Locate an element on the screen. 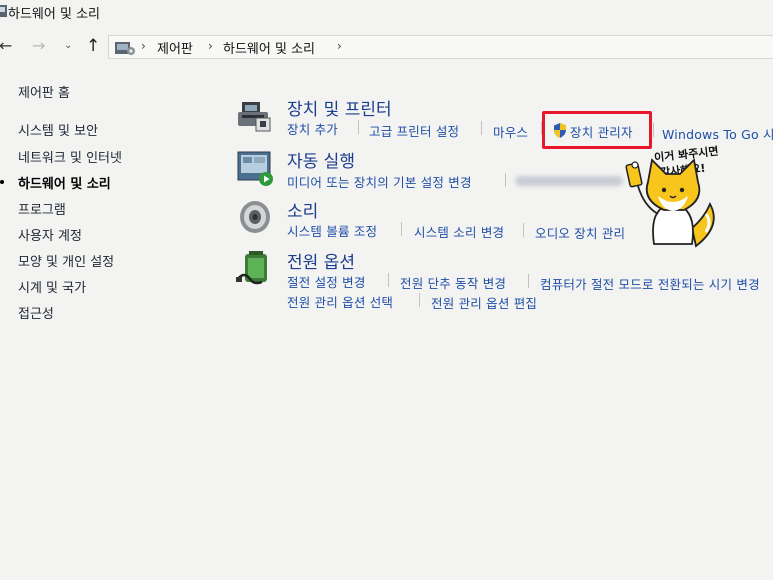 Image resolution: width=773 pixels, height=580 pixels. back-arrow-icon: ← is located at coordinates (6, 46).